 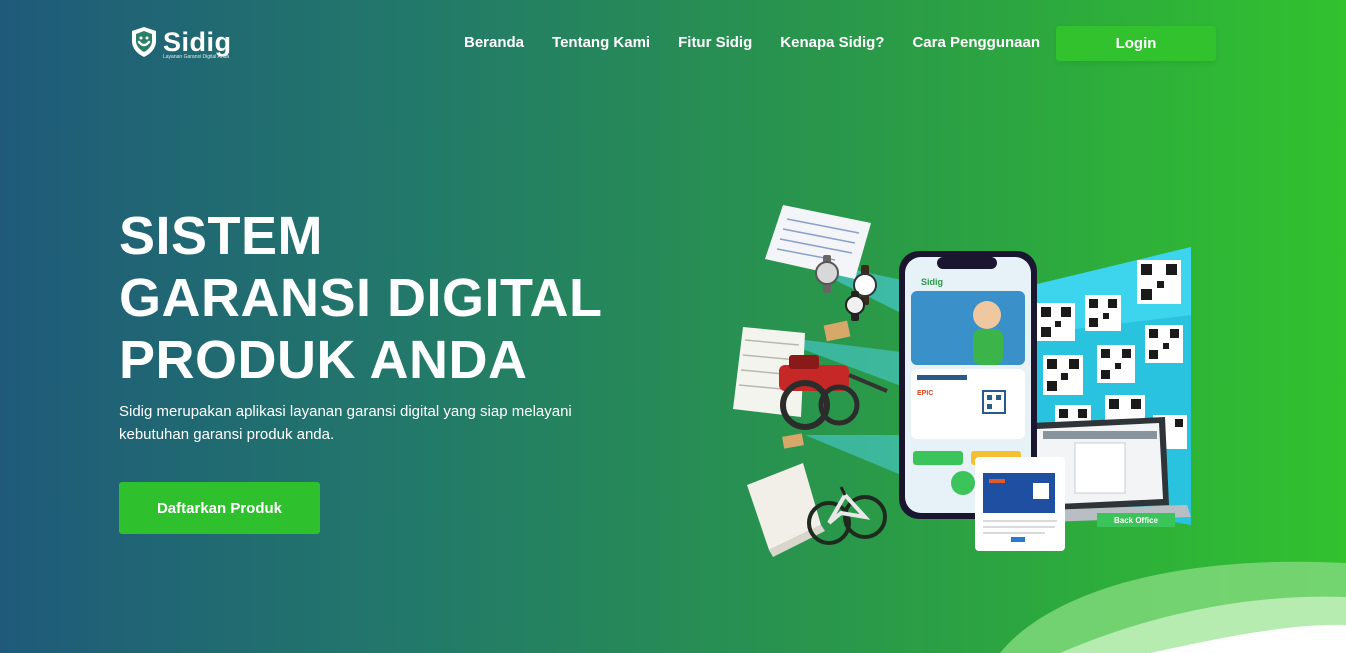 What do you see at coordinates (847, 515) in the screenshot?
I see `bicycle-graphic` at bounding box center [847, 515].